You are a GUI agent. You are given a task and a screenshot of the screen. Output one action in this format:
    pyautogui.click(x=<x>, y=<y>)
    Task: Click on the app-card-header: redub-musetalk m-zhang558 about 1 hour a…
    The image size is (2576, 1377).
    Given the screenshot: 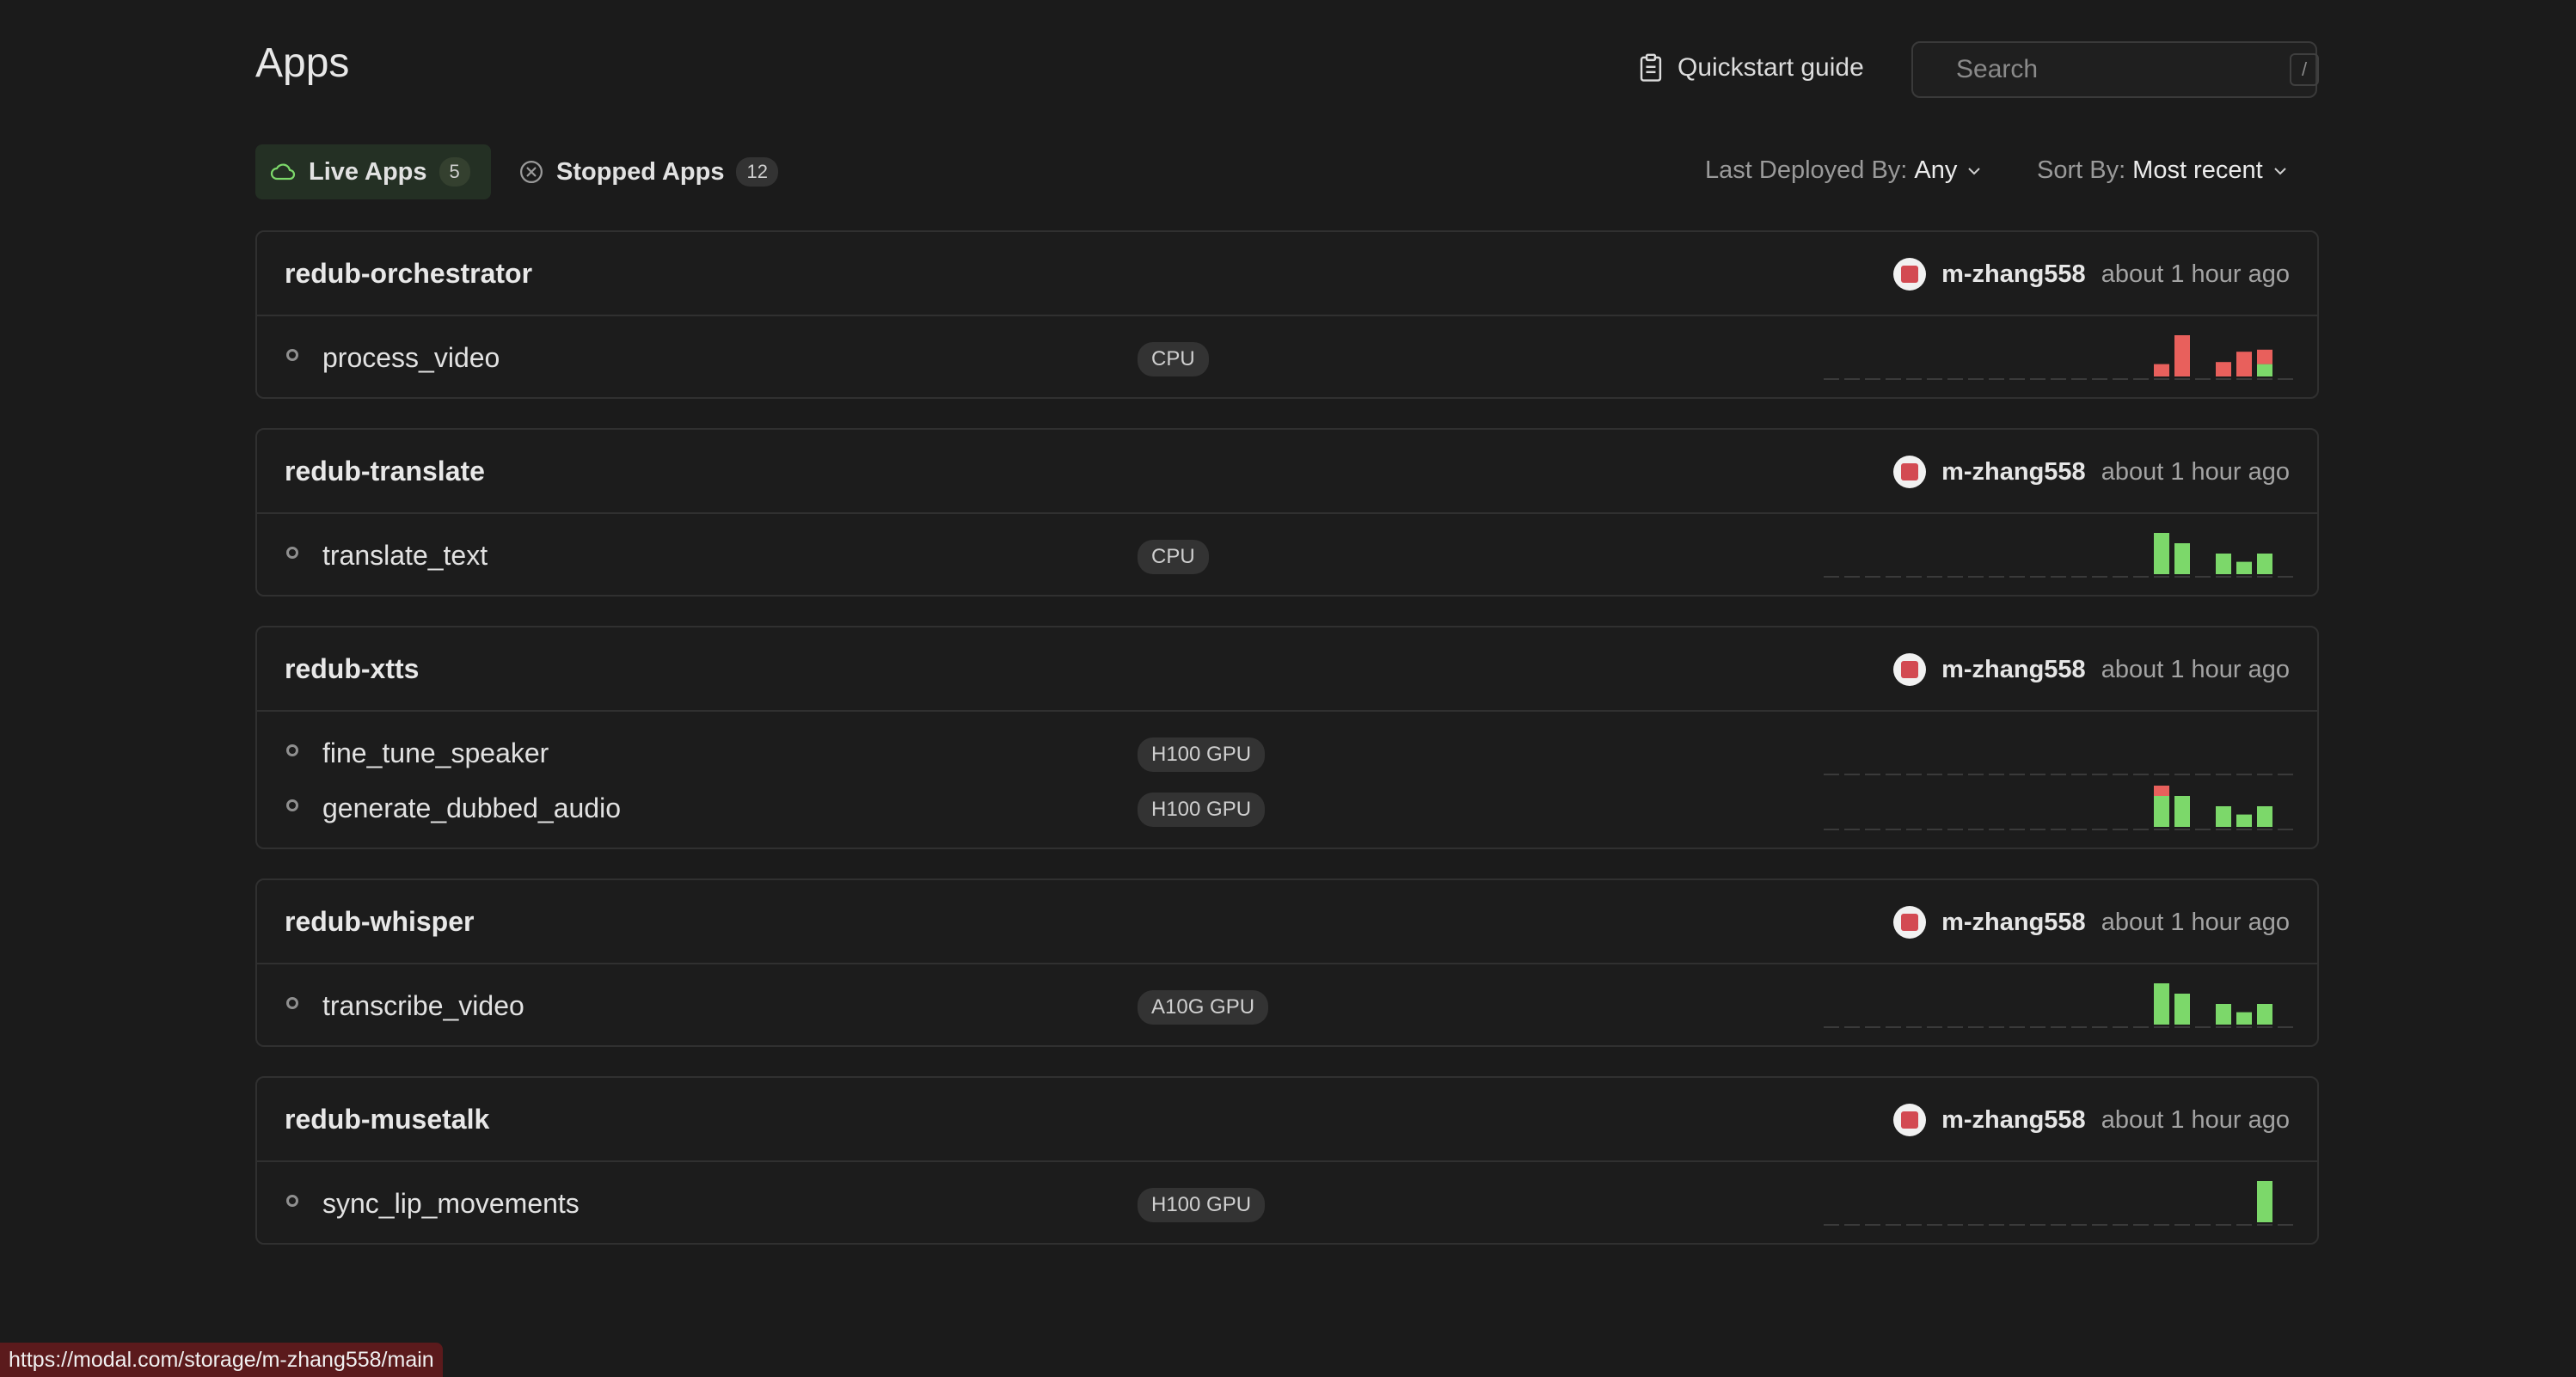 What is the action you would take?
    pyautogui.click(x=1287, y=1120)
    